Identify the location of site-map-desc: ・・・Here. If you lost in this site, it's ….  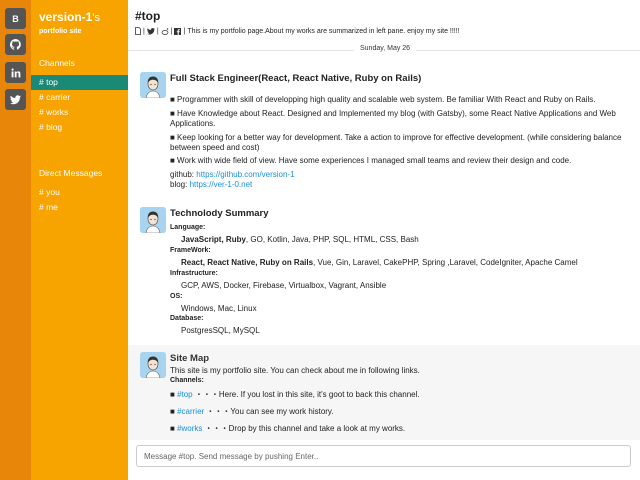
(306, 394).